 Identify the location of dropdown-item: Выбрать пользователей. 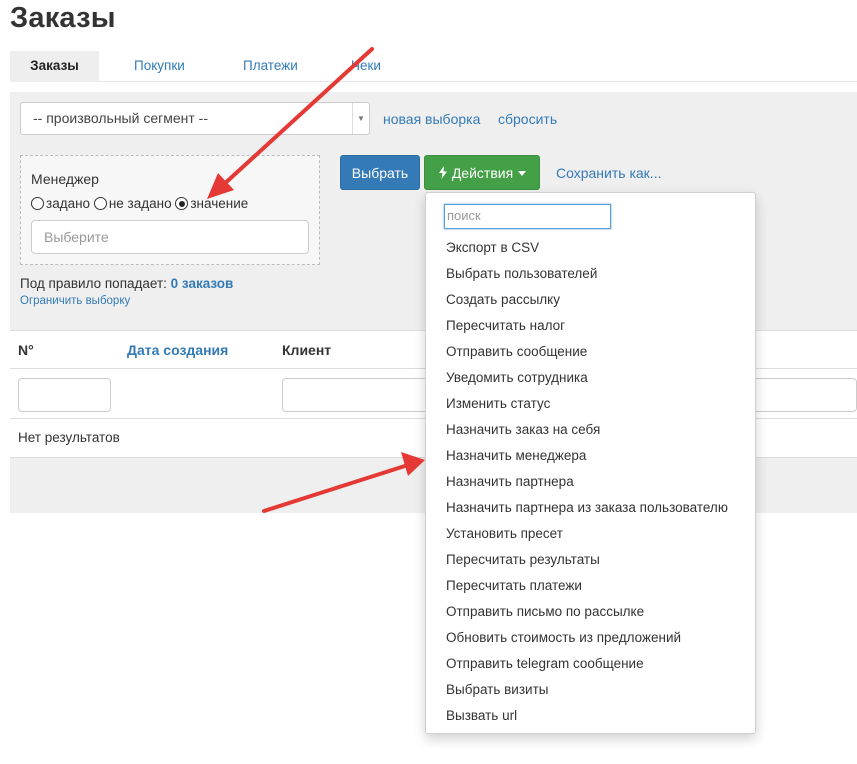
(590, 274).